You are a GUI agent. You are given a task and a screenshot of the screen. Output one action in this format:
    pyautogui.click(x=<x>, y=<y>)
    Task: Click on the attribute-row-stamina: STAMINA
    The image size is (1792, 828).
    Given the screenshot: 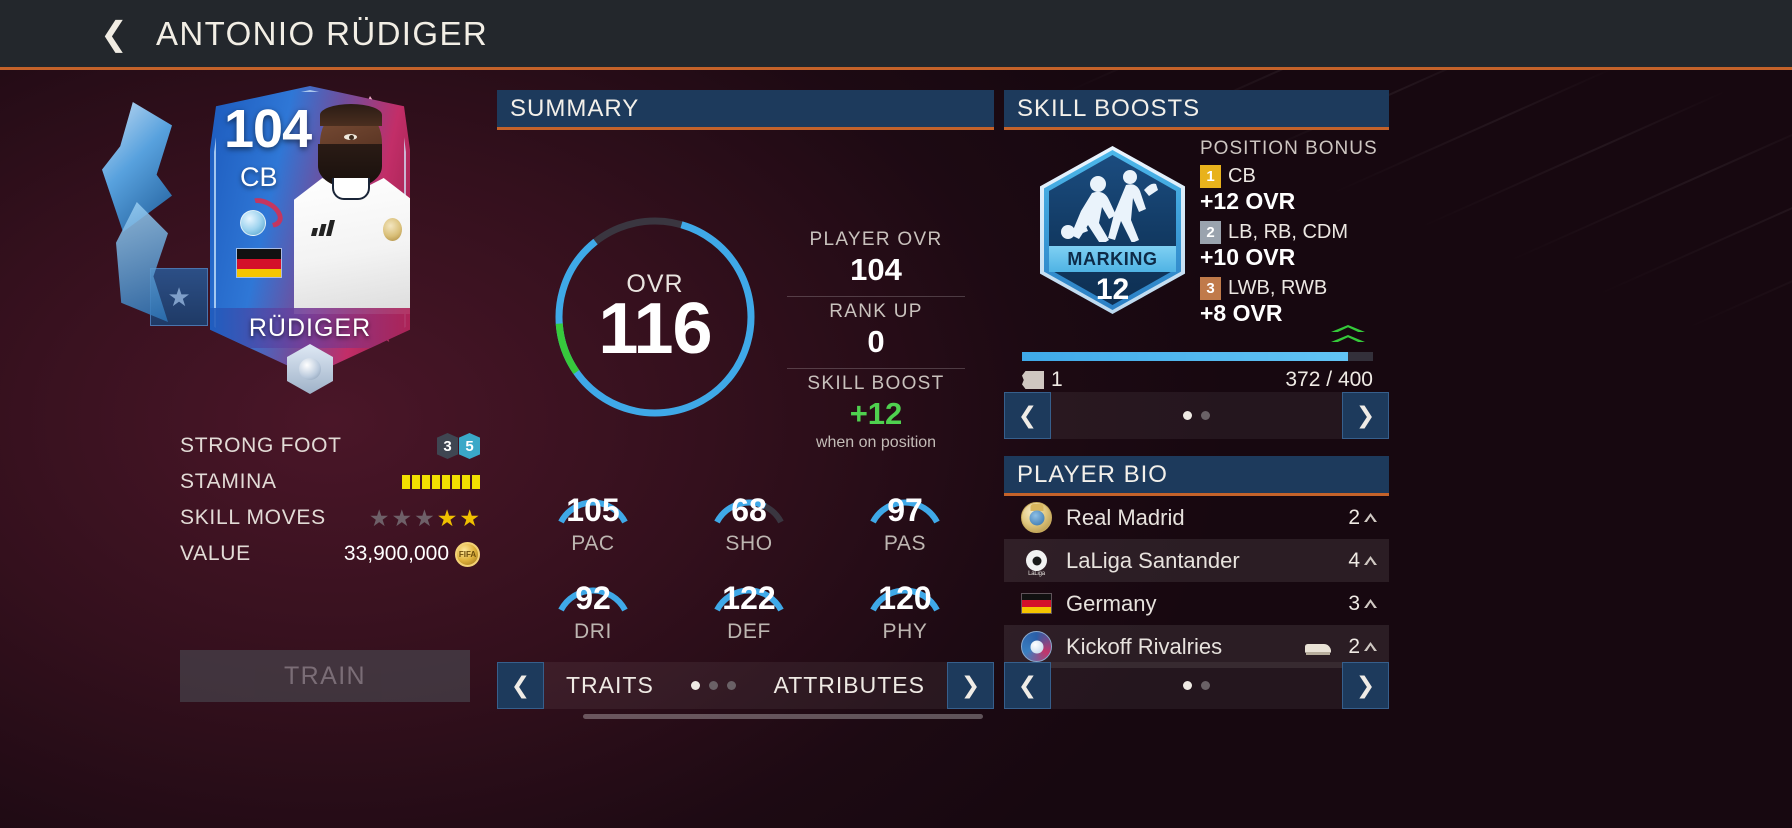 What is the action you would take?
    pyautogui.click(x=330, y=482)
    